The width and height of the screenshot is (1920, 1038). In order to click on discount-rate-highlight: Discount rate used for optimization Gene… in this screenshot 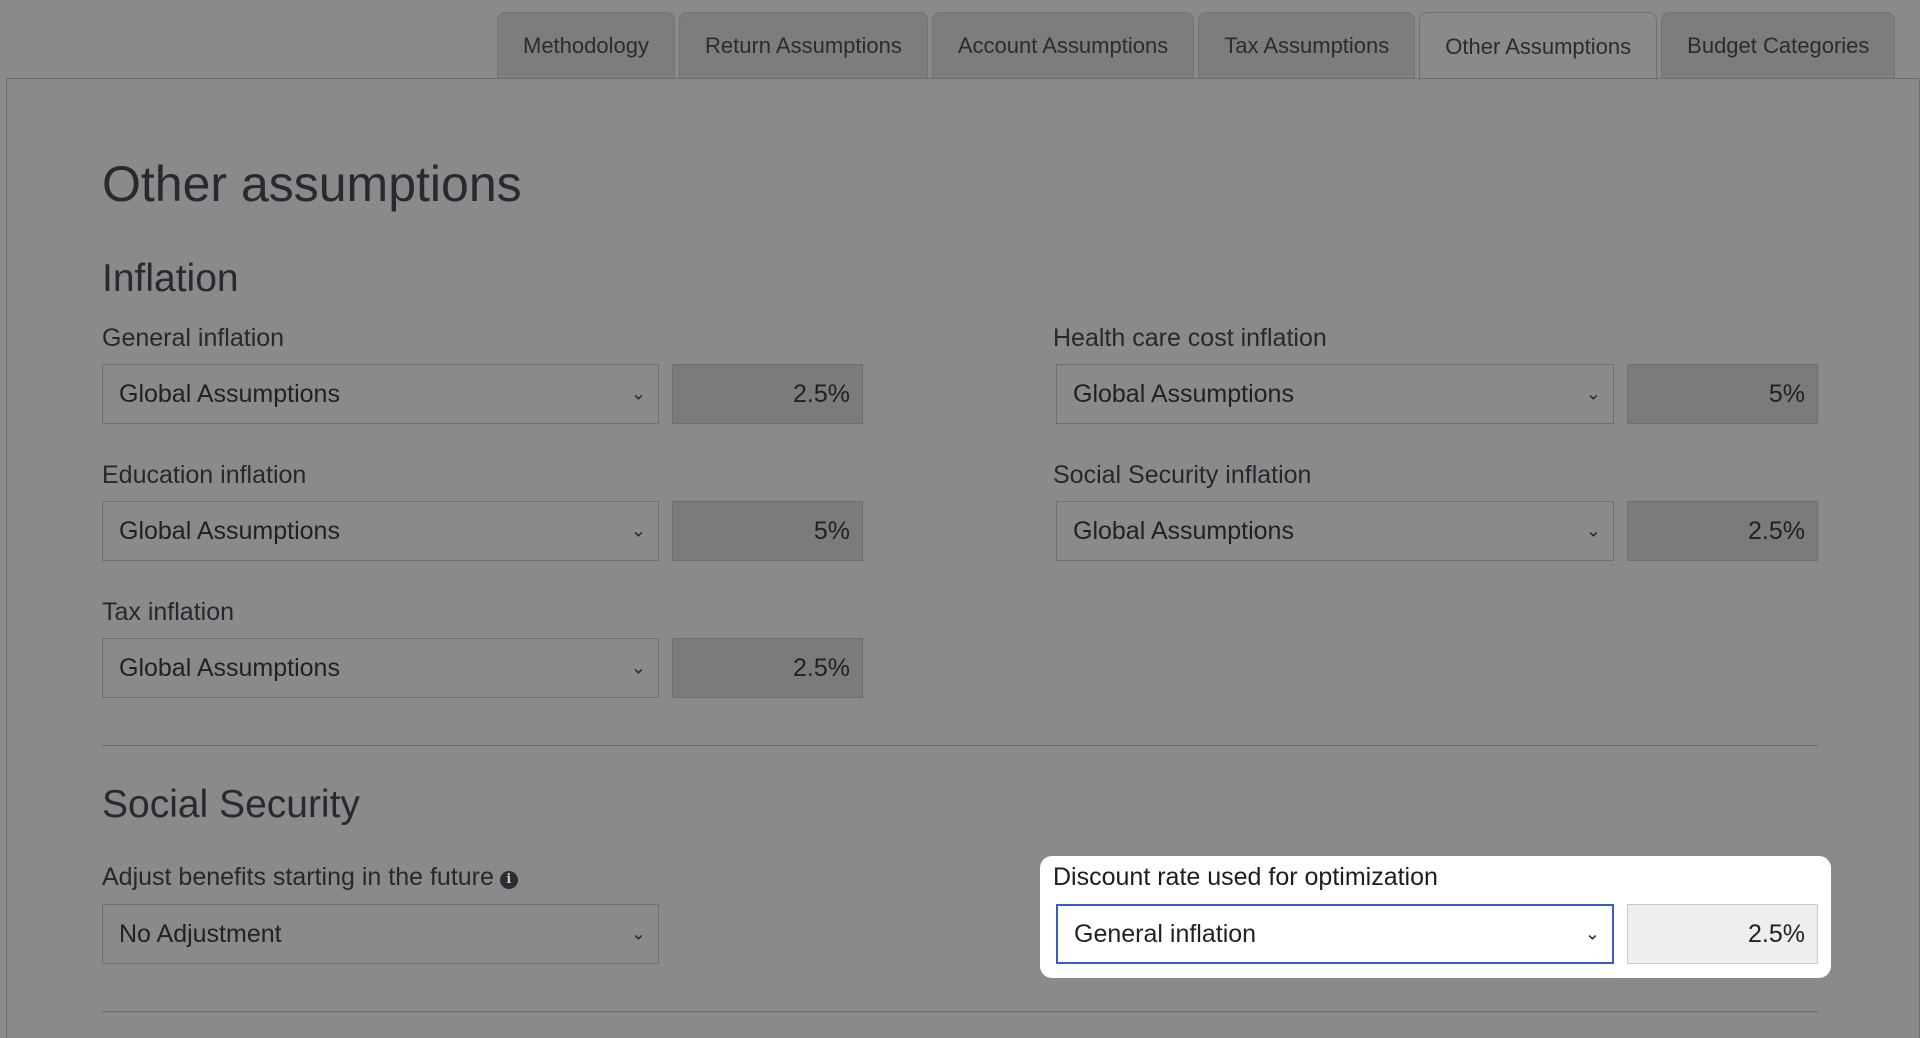, I will do `click(1435, 917)`.